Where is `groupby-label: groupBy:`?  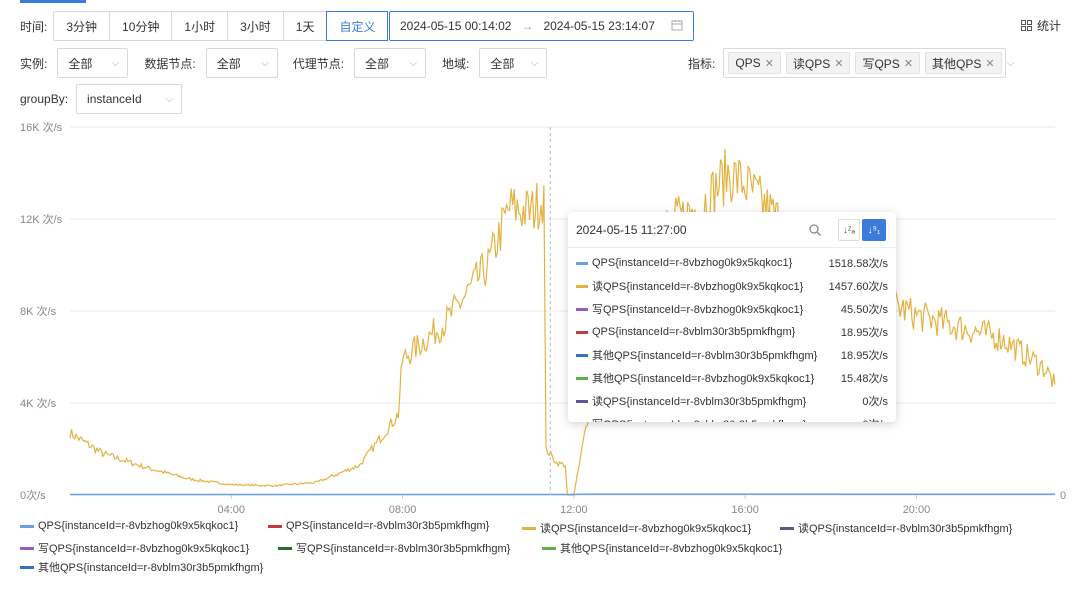 groupby-label: groupBy: is located at coordinates (44, 99).